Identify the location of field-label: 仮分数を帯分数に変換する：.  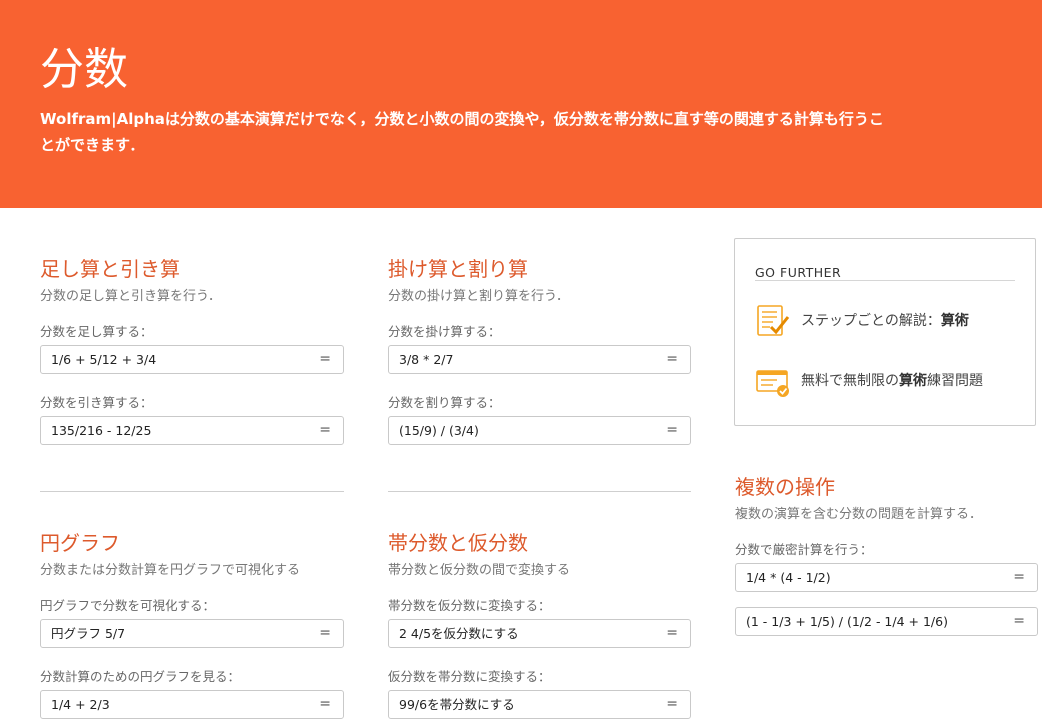
(469, 676).